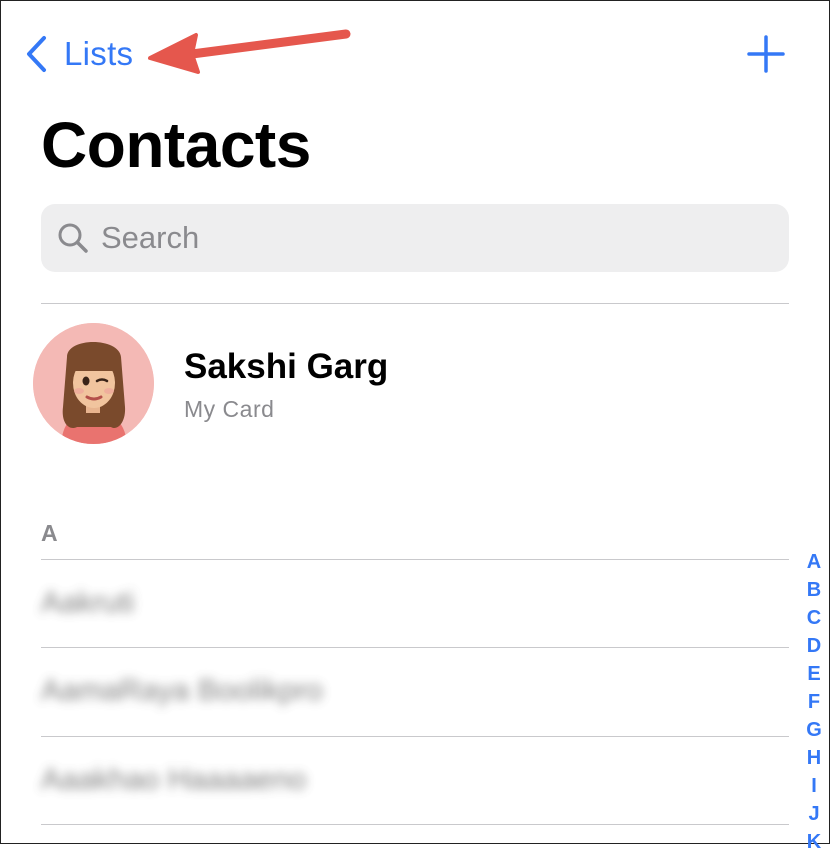 The image size is (830, 856). I want to click on index-letter-k: K, so click(814, 842).